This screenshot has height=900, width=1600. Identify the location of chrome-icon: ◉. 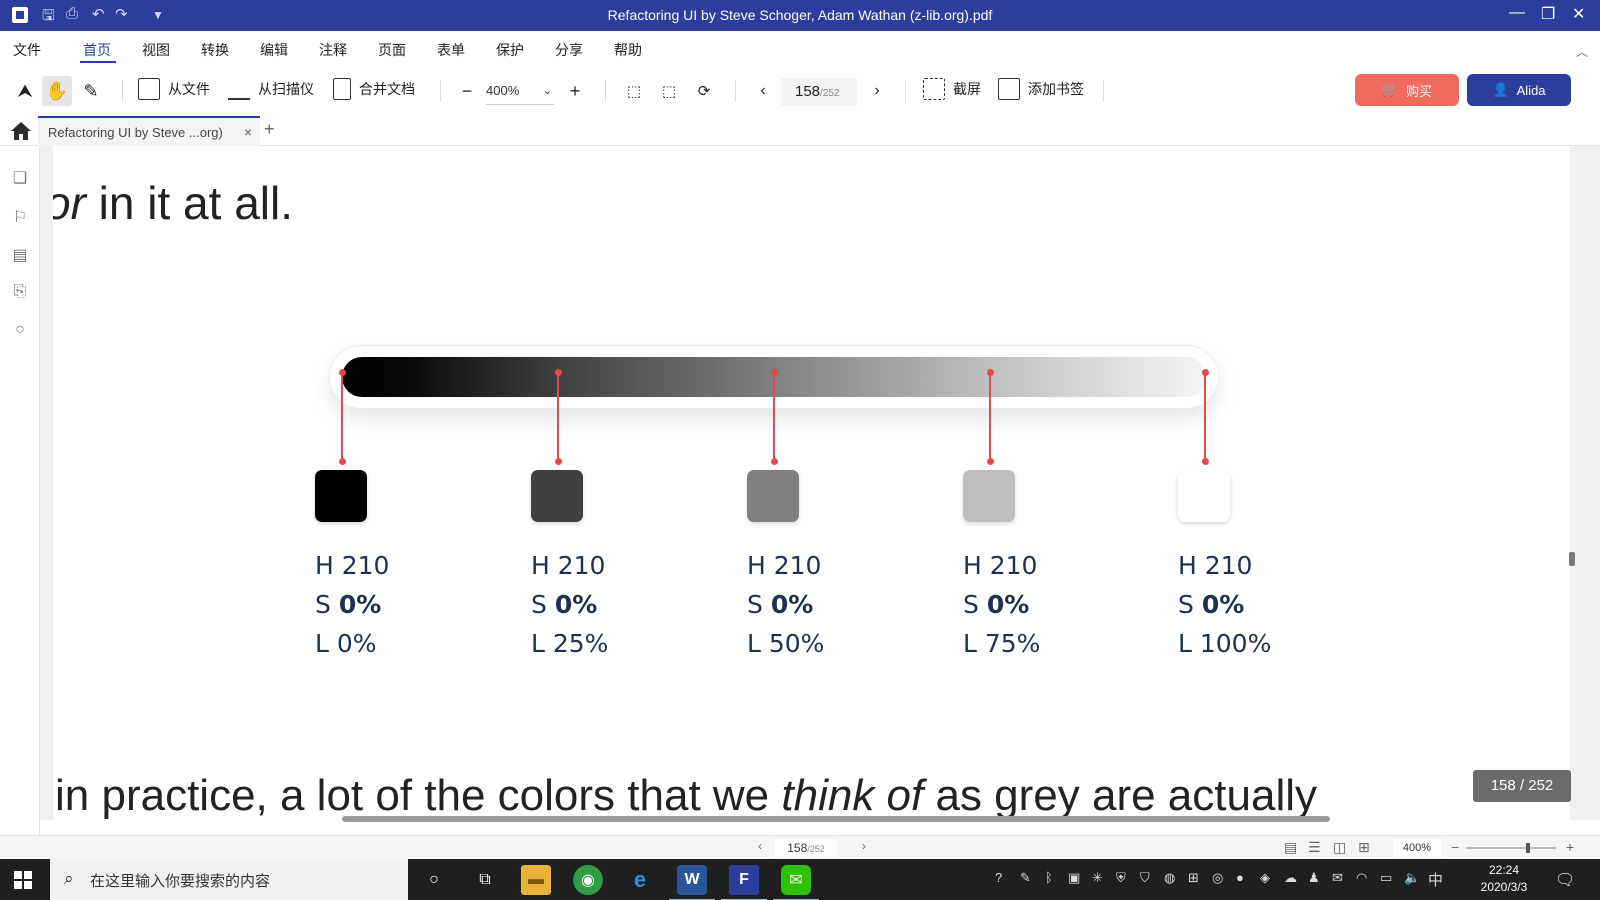
(588, 880).